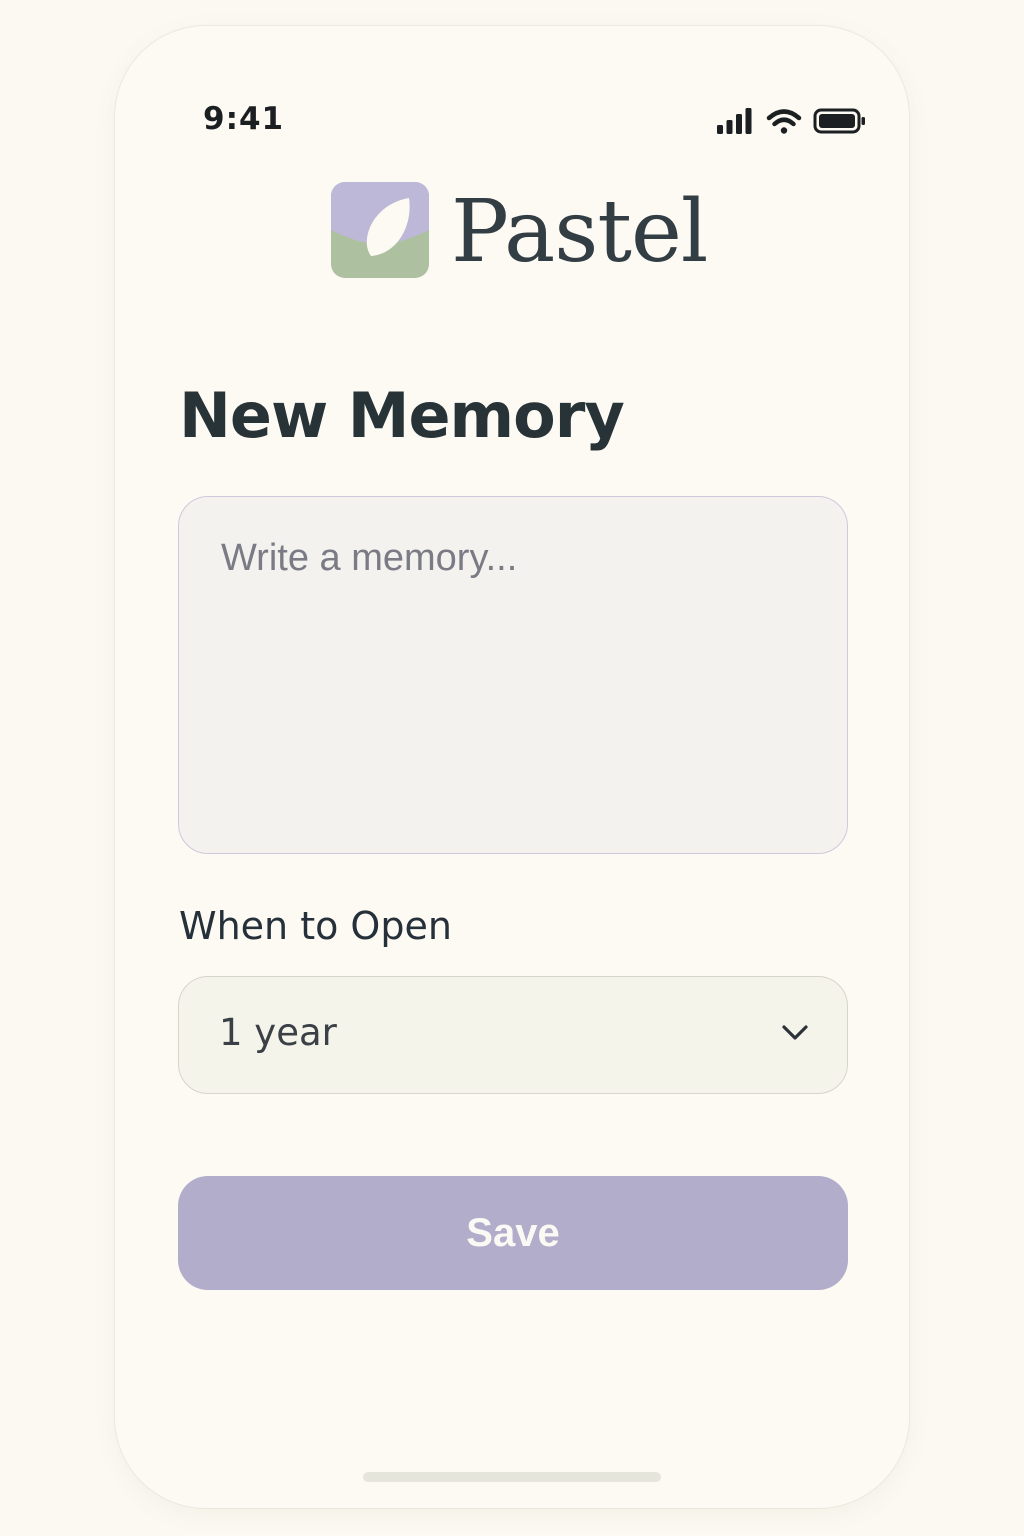 The width and height of the screenshot is (1024, 1536). What do you see at coordinates (402, 415) in the screenshot?
I see `page-title: New Memory` at bounding box center [402, 415].